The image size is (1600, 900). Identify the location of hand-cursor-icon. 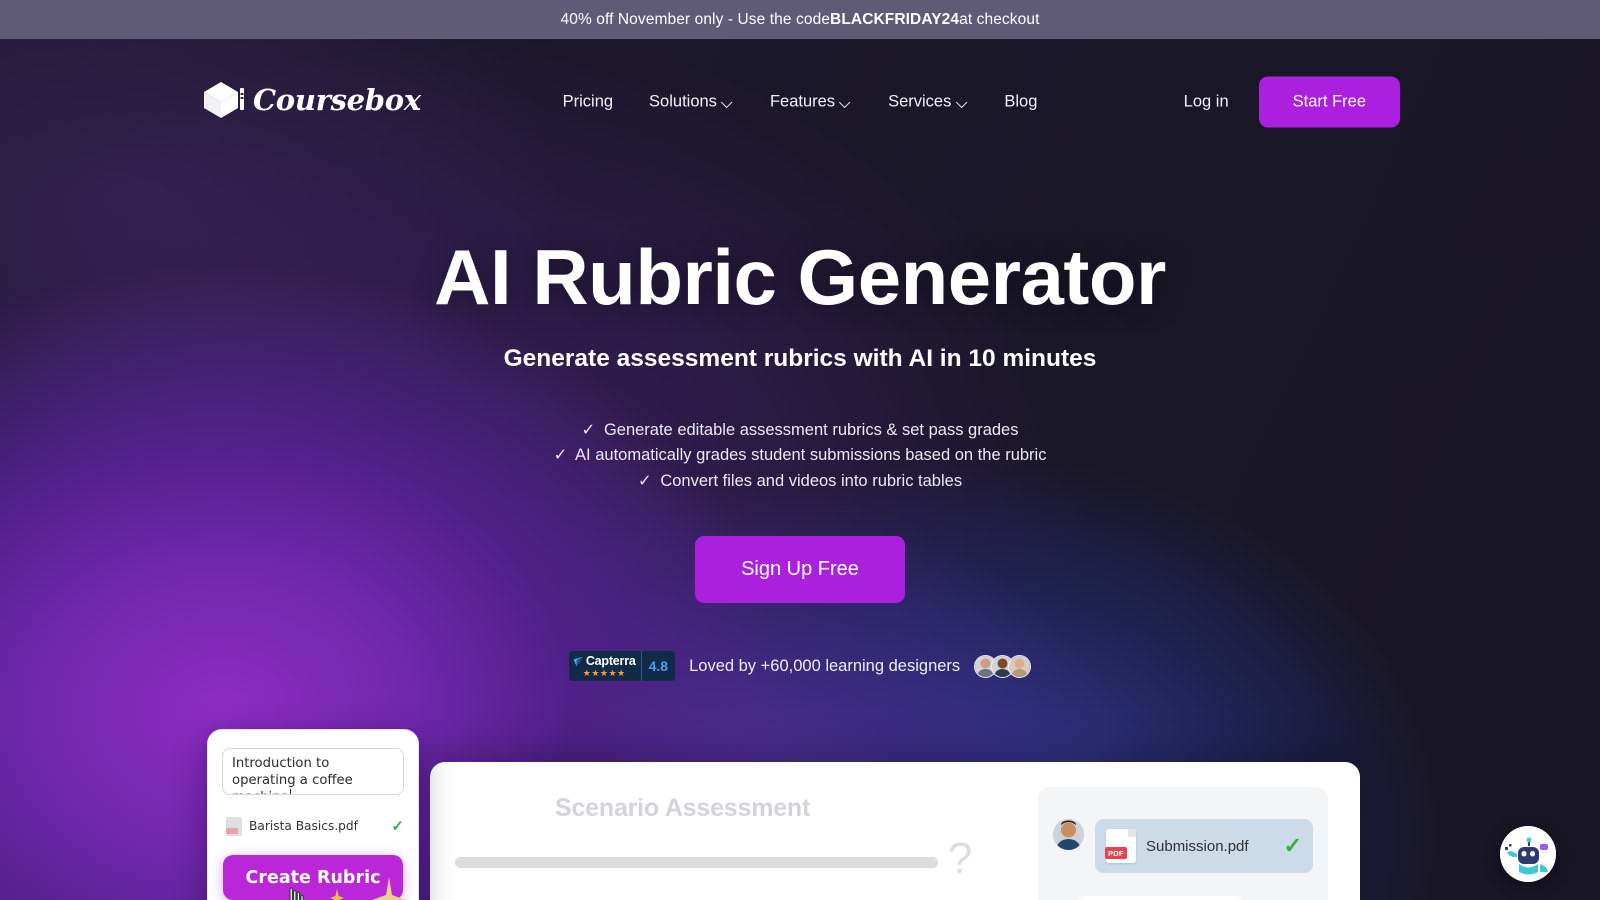
(296, 893).